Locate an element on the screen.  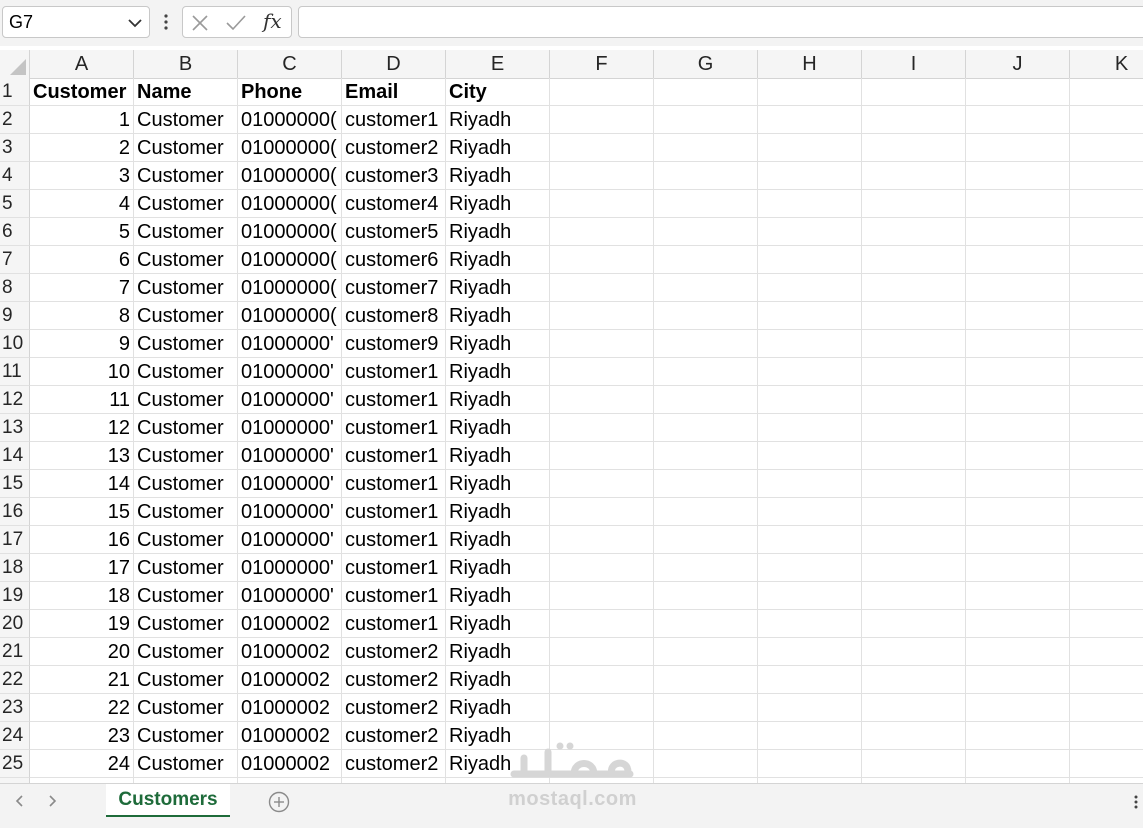
cell-a: 3 is located at coordinates (82, 176).